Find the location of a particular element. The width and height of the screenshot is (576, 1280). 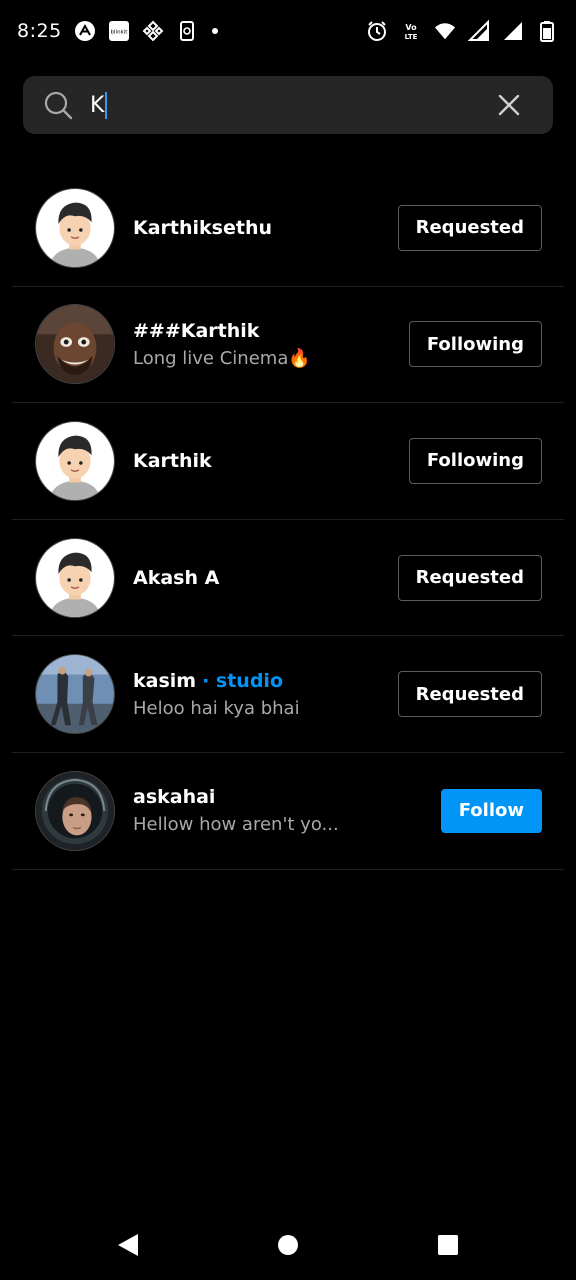

home-icon is located at coordinates (288, 1245).